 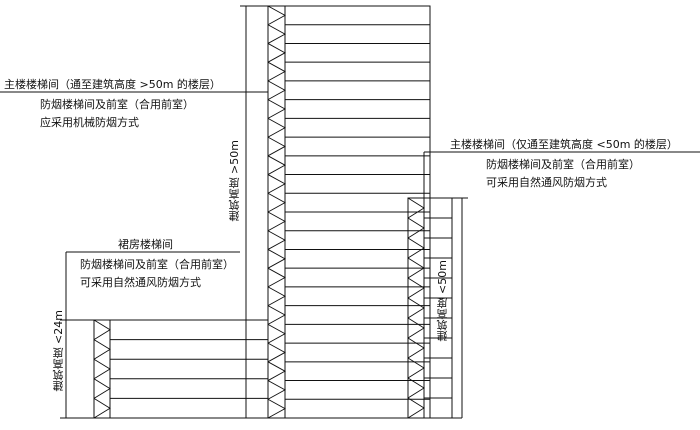 What do you see at coordinates (157, 264) in the screenshot?
I see `podium-stair-type: 防烟楼梯间及前室（合用前室）` at bounding box center [157, 264].